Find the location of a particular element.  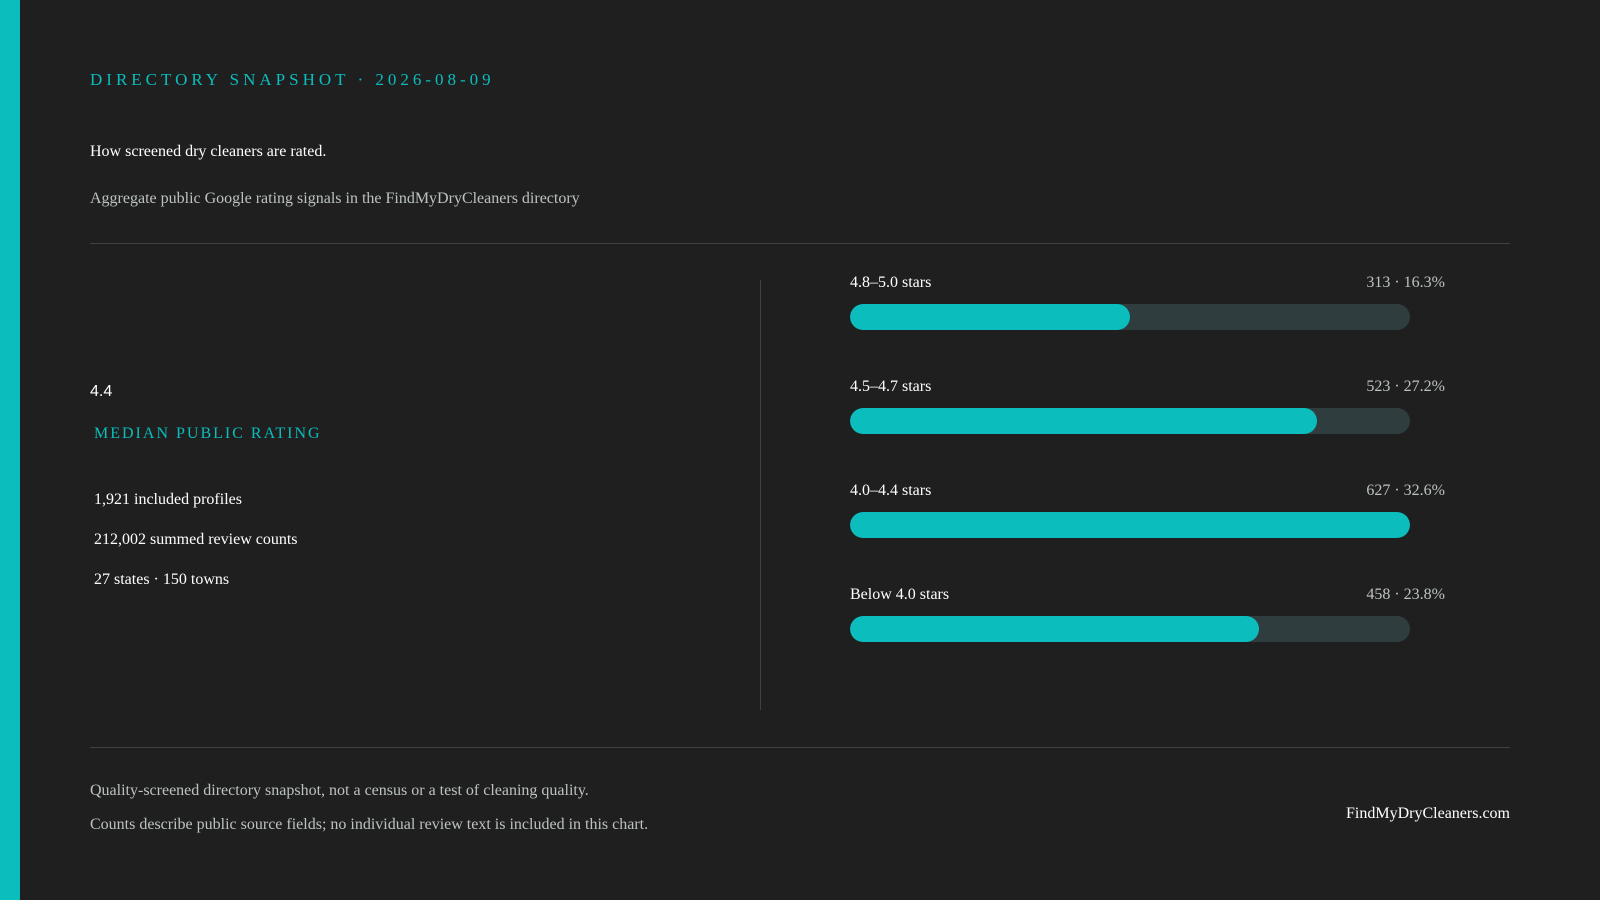

bar-value-label: 627 · 32.6% is located at coordinates (1405, 490).